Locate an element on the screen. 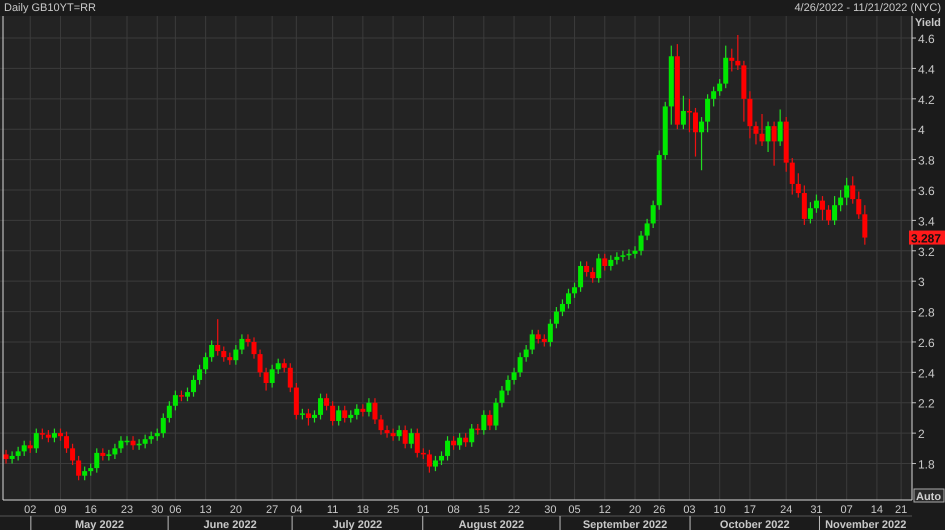  month-label: October 2022 is located at coordinates (755, 524).